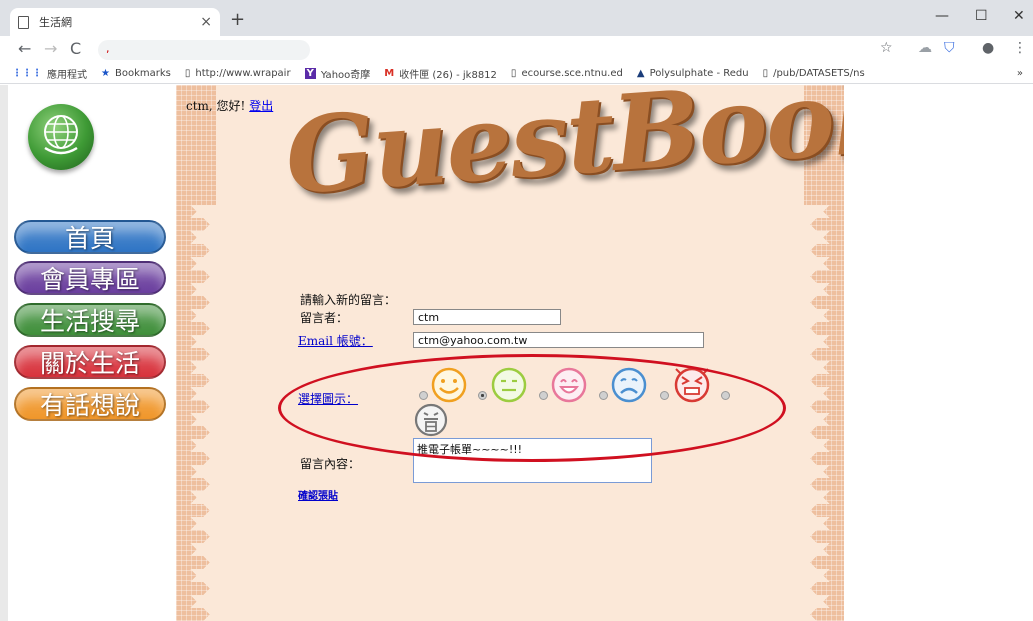 This screenshot has width=1033, height=621. What do you see at coordinates (318, 494) in the screenshot?
I see `submit-link: 確認張貼` at bounding box center [318, 494].